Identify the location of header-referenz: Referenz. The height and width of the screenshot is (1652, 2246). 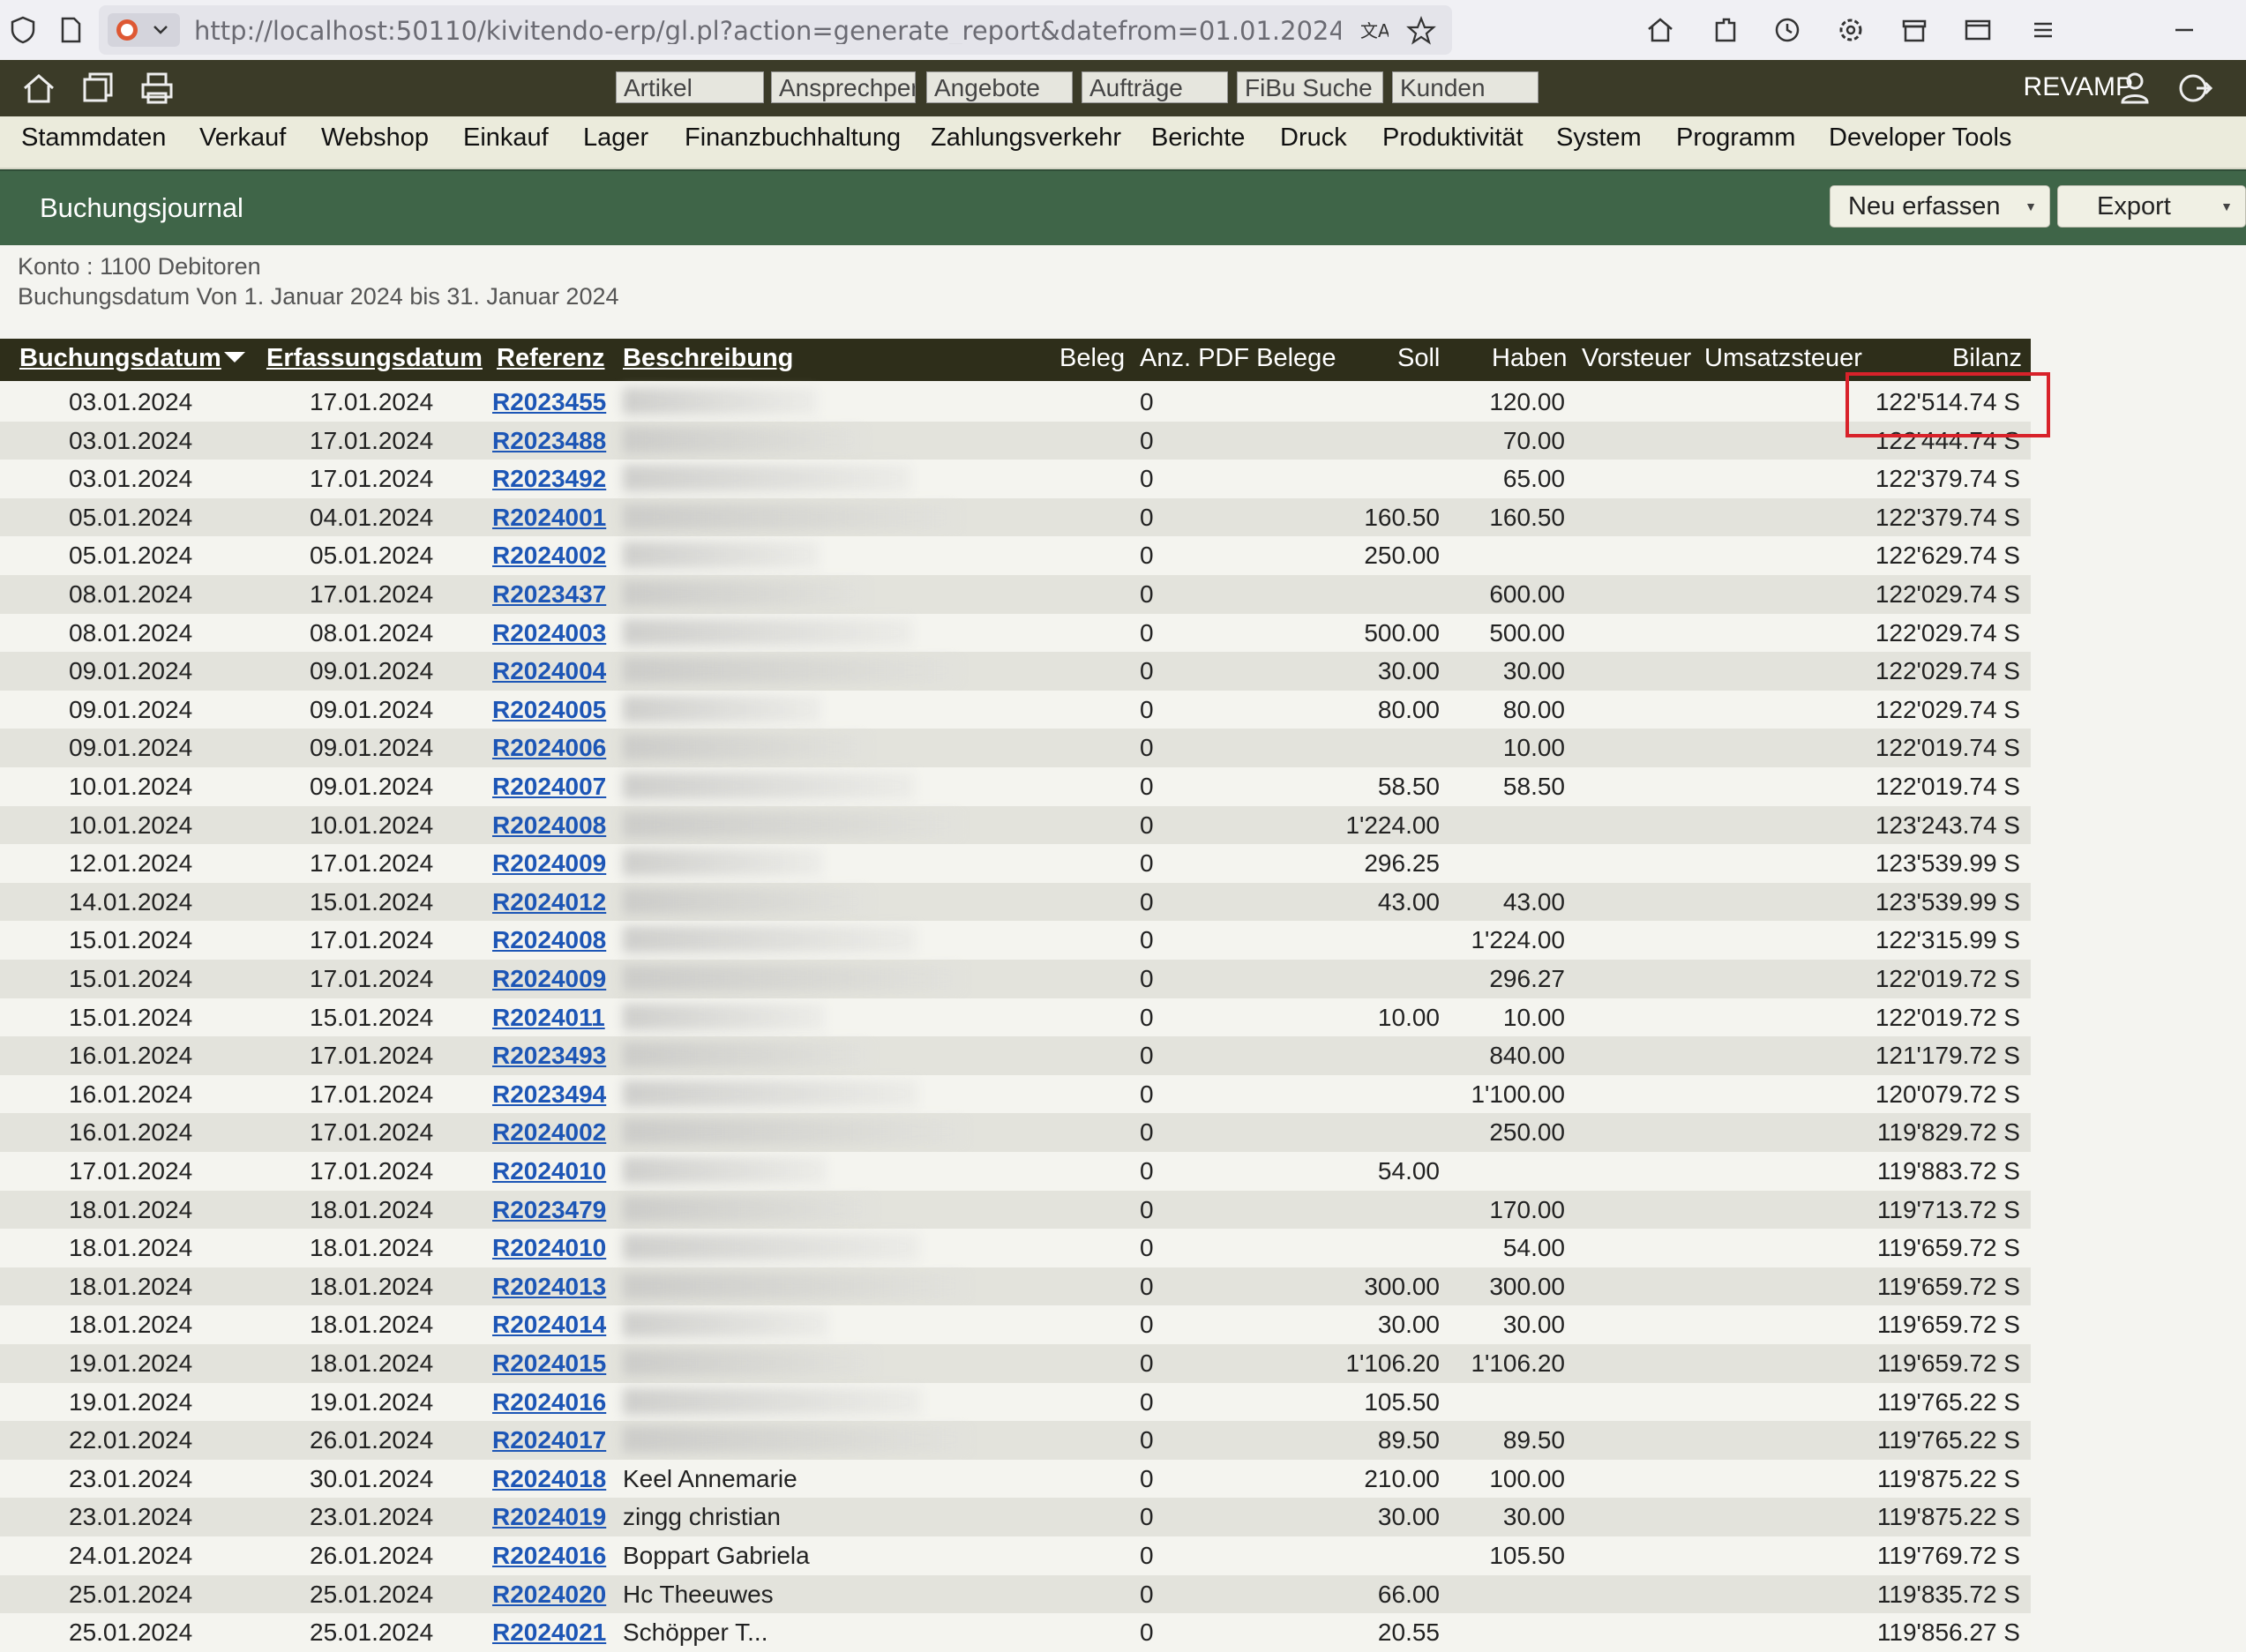
(551, 358).